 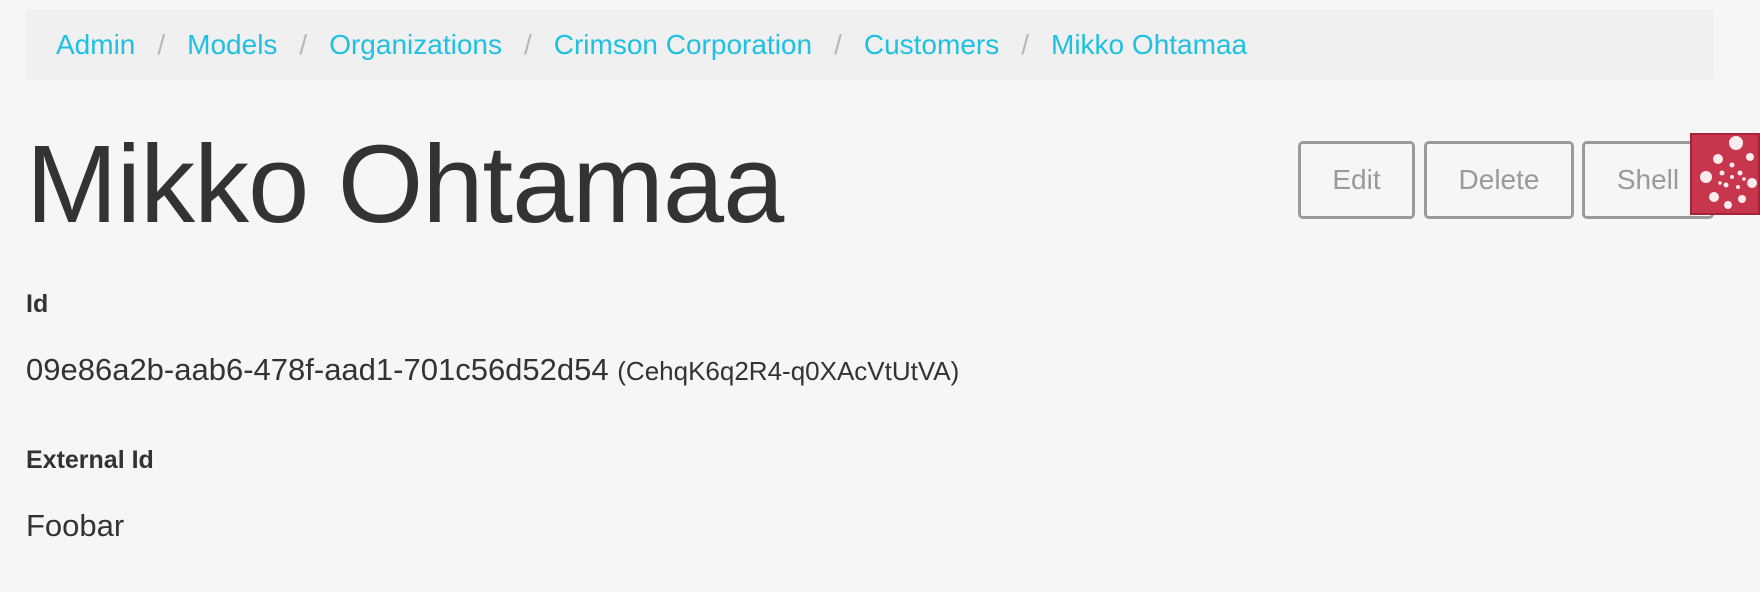 What do you see at coordinates (90, 460) in the screenshot?
I see `external-id-label: External Id` at bounding box center [90, 460].